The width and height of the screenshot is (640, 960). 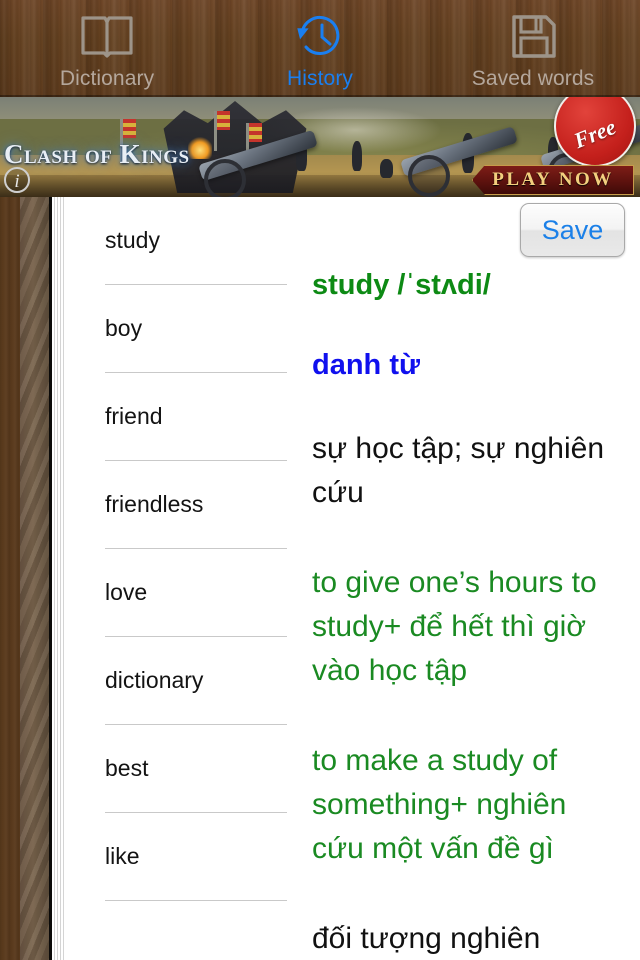 I want to click on ad-title: Clash of Kings, so click(x=97, y=154).